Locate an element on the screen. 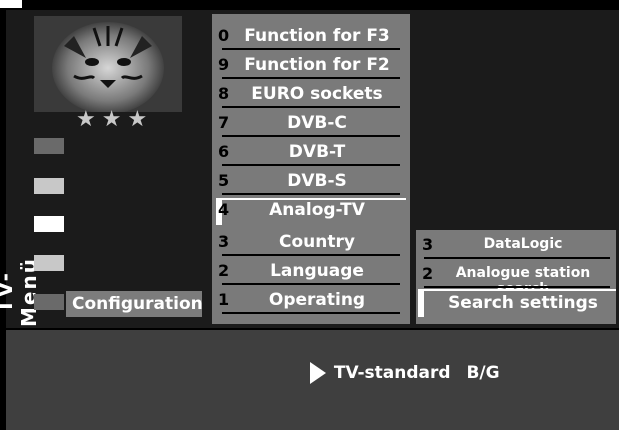 The height and width of the screenshot is (430, 619). menu-item-analog-tv: 4 Analog-TV is located at coordinates (311, 211).